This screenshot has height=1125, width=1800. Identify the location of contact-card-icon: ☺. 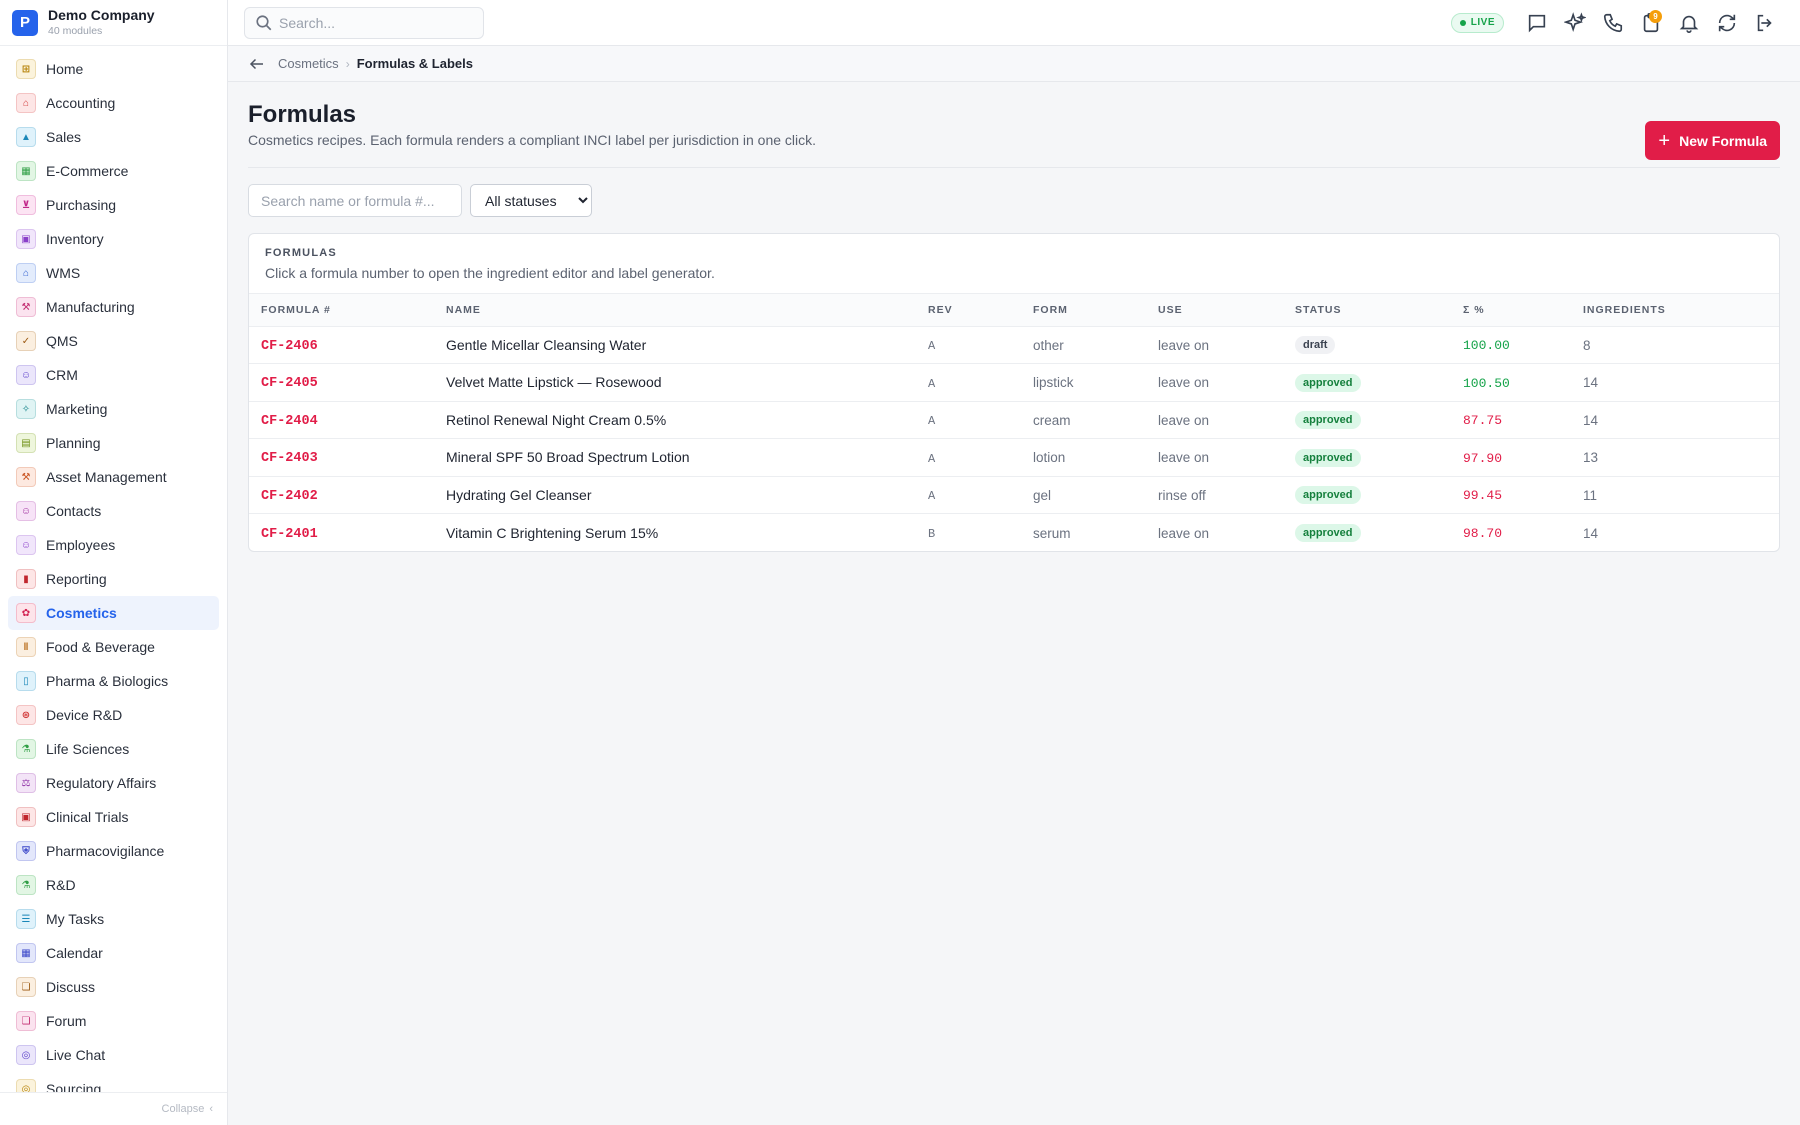
(26, 511).